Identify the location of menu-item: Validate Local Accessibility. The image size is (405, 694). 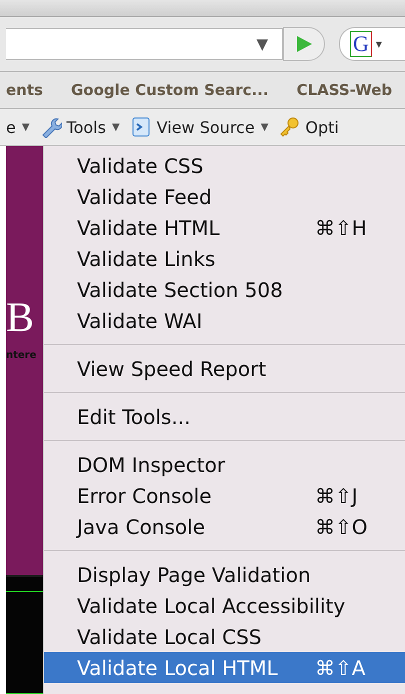
(224, 605).